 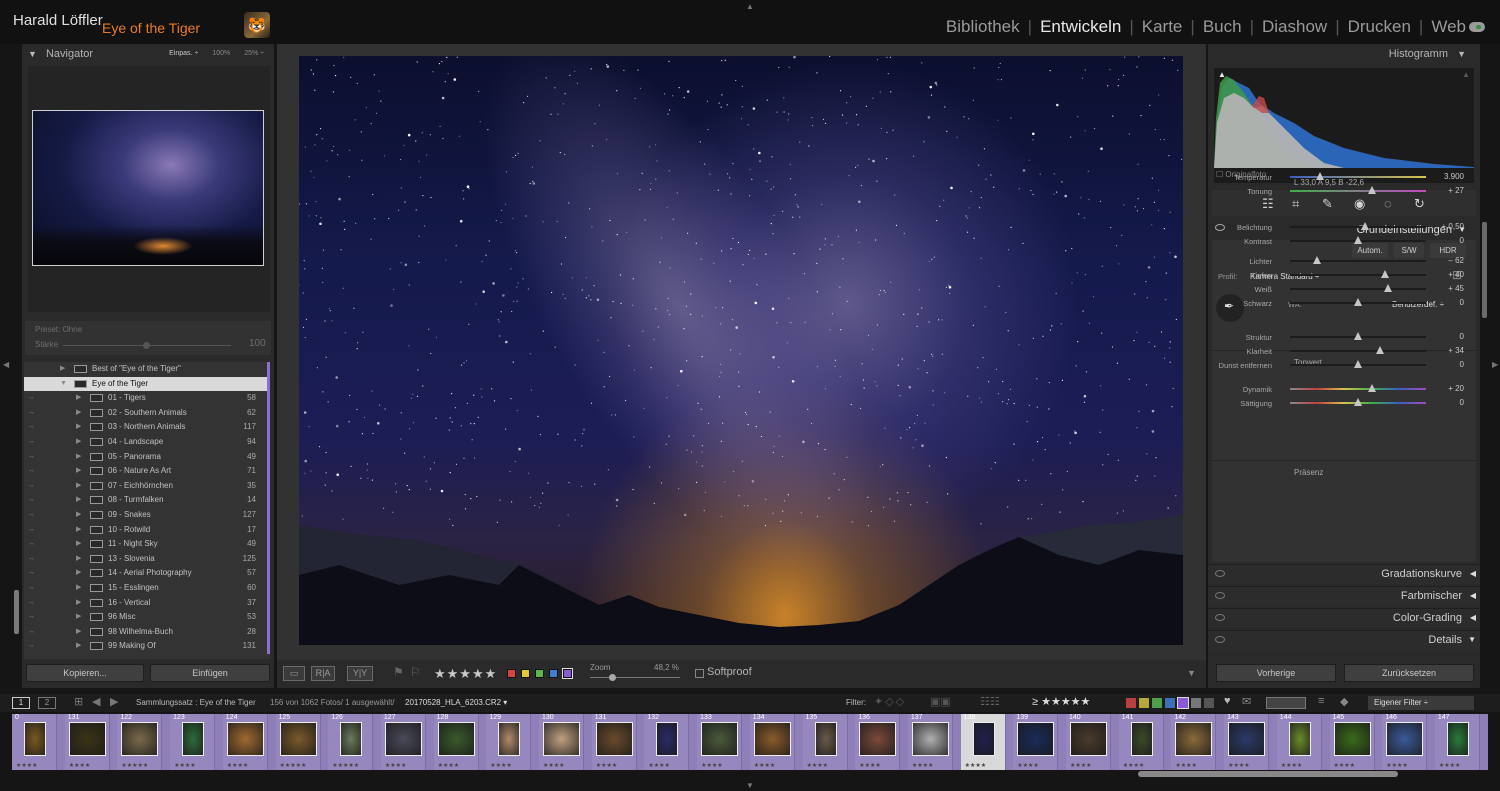 What do you see at coordinates (635, 677) in the screenshot?
I see `zoom-slider-track` at bounding box center [635, 677].